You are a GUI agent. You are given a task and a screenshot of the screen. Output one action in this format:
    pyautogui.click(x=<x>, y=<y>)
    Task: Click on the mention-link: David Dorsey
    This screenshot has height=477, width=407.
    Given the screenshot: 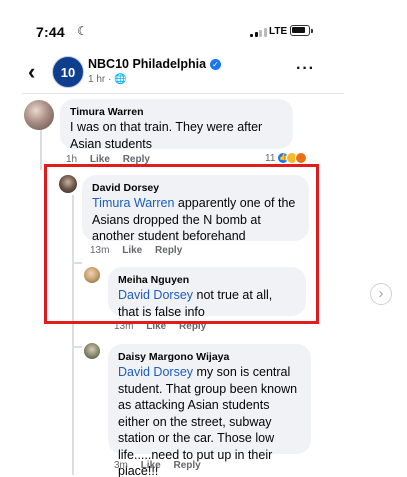 What is the action you would take?
    pyautogui.click(x=155, y=372)
    